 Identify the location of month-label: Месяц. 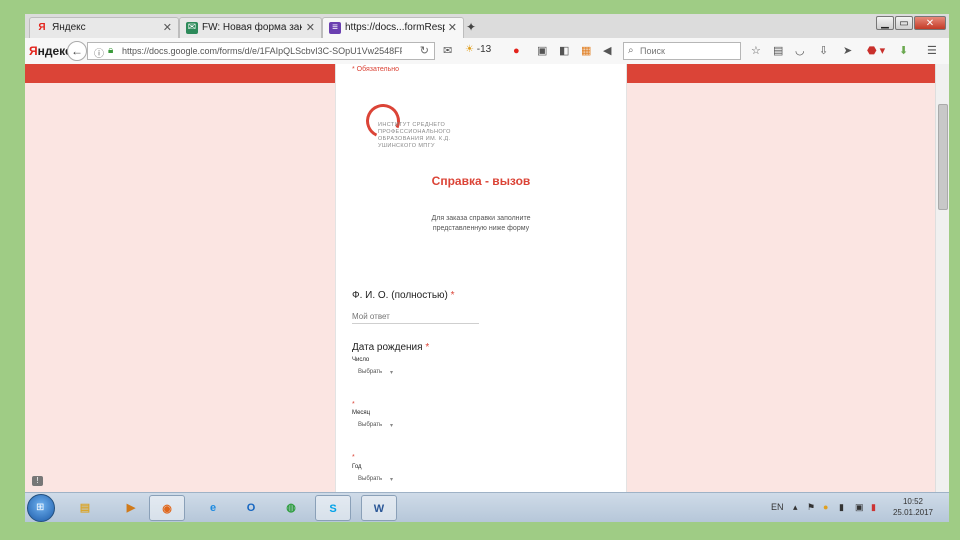
(361, 413).